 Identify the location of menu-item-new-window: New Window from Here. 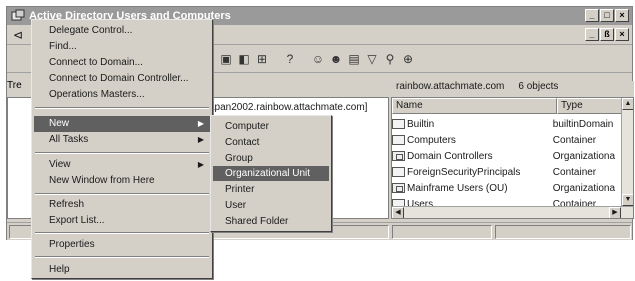
(122, 181).